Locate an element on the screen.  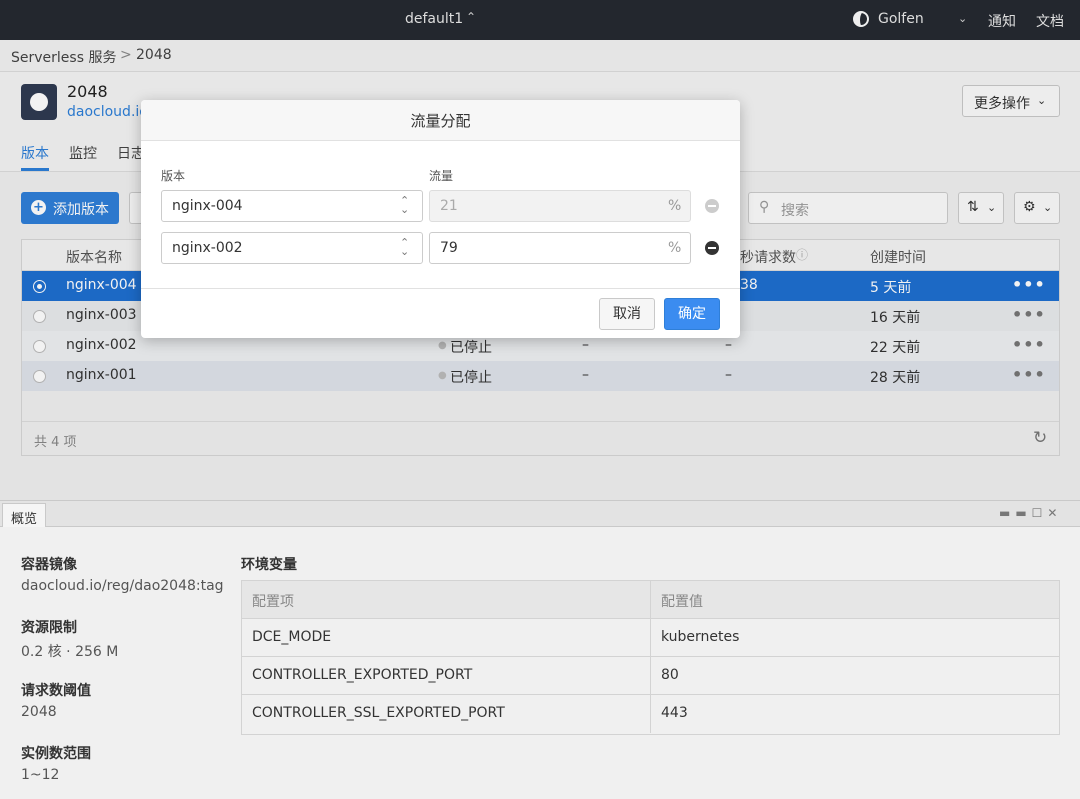
version-select-value: nginx-002 is located at coordinates (207, 248).